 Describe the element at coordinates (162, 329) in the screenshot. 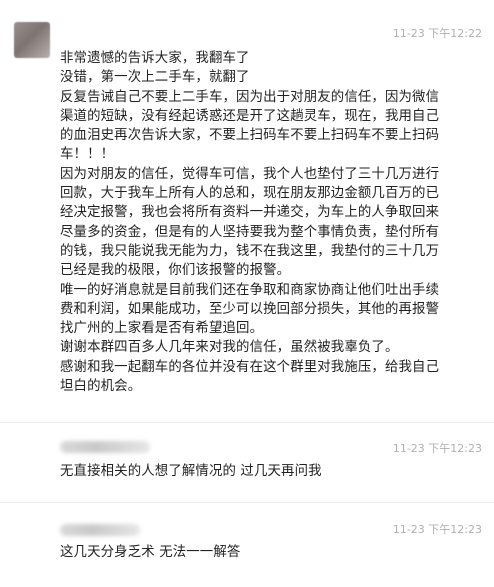

I see `text-line: 找广州的上家看是否有希望追回。` at that location.